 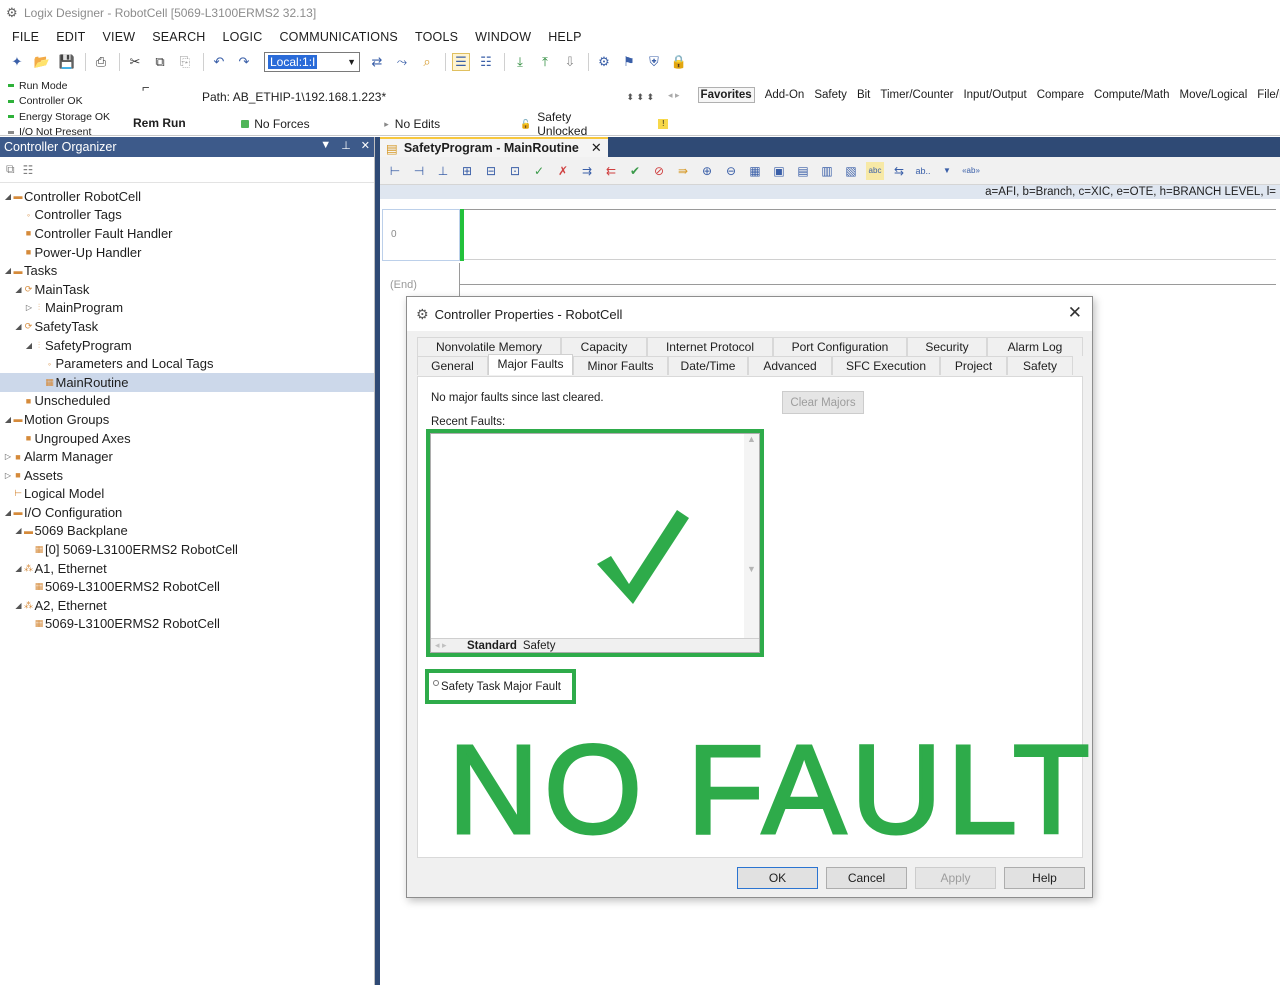 I want to click on add-rung-icon: ⊢, so click(x=395, y=171).